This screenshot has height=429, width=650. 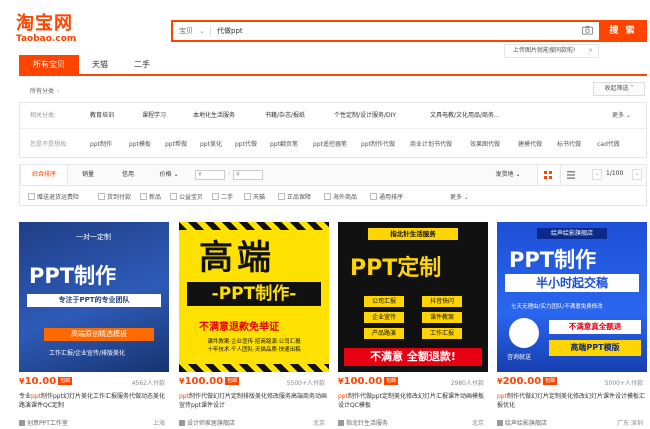 What do you see at coordinates (345, 197) in the screenshot?
I see `filter-label: 海外商品` at bounding box center [345, 197].